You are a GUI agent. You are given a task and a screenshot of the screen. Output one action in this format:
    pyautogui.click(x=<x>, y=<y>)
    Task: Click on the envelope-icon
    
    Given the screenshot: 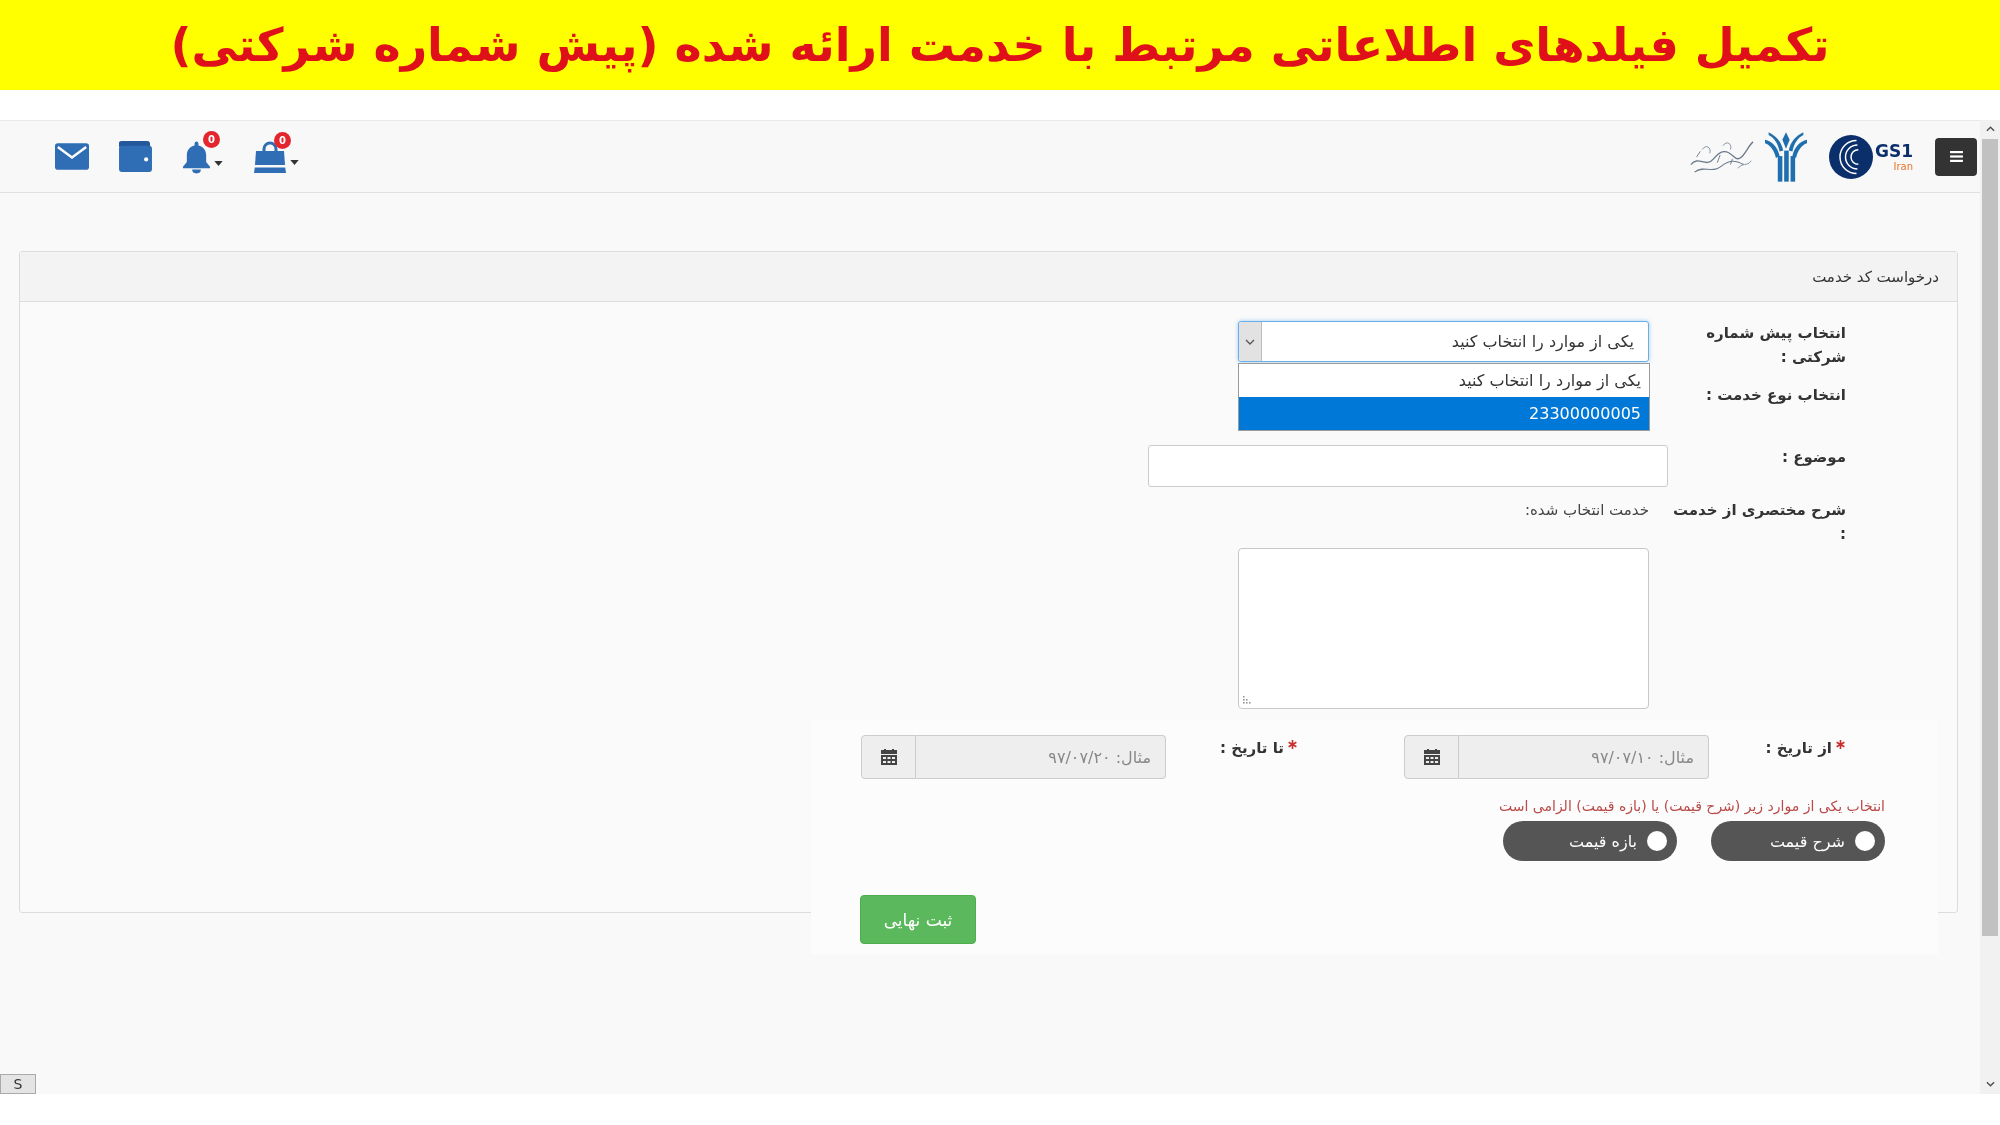 What is the action you would take?
    pyautogui.click(x=72, y=156)
    